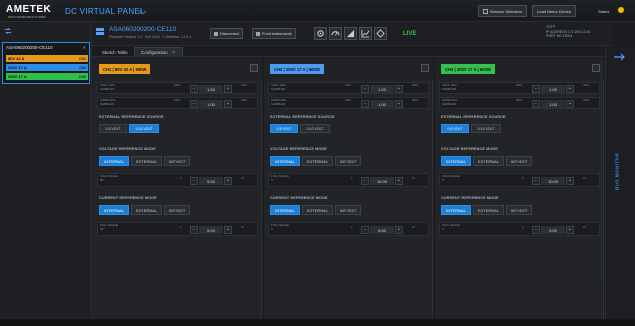  Describe the element at coordinates (143, 29) in the screenshot. I see `device-title: ASA060200200-CE110` at that location.